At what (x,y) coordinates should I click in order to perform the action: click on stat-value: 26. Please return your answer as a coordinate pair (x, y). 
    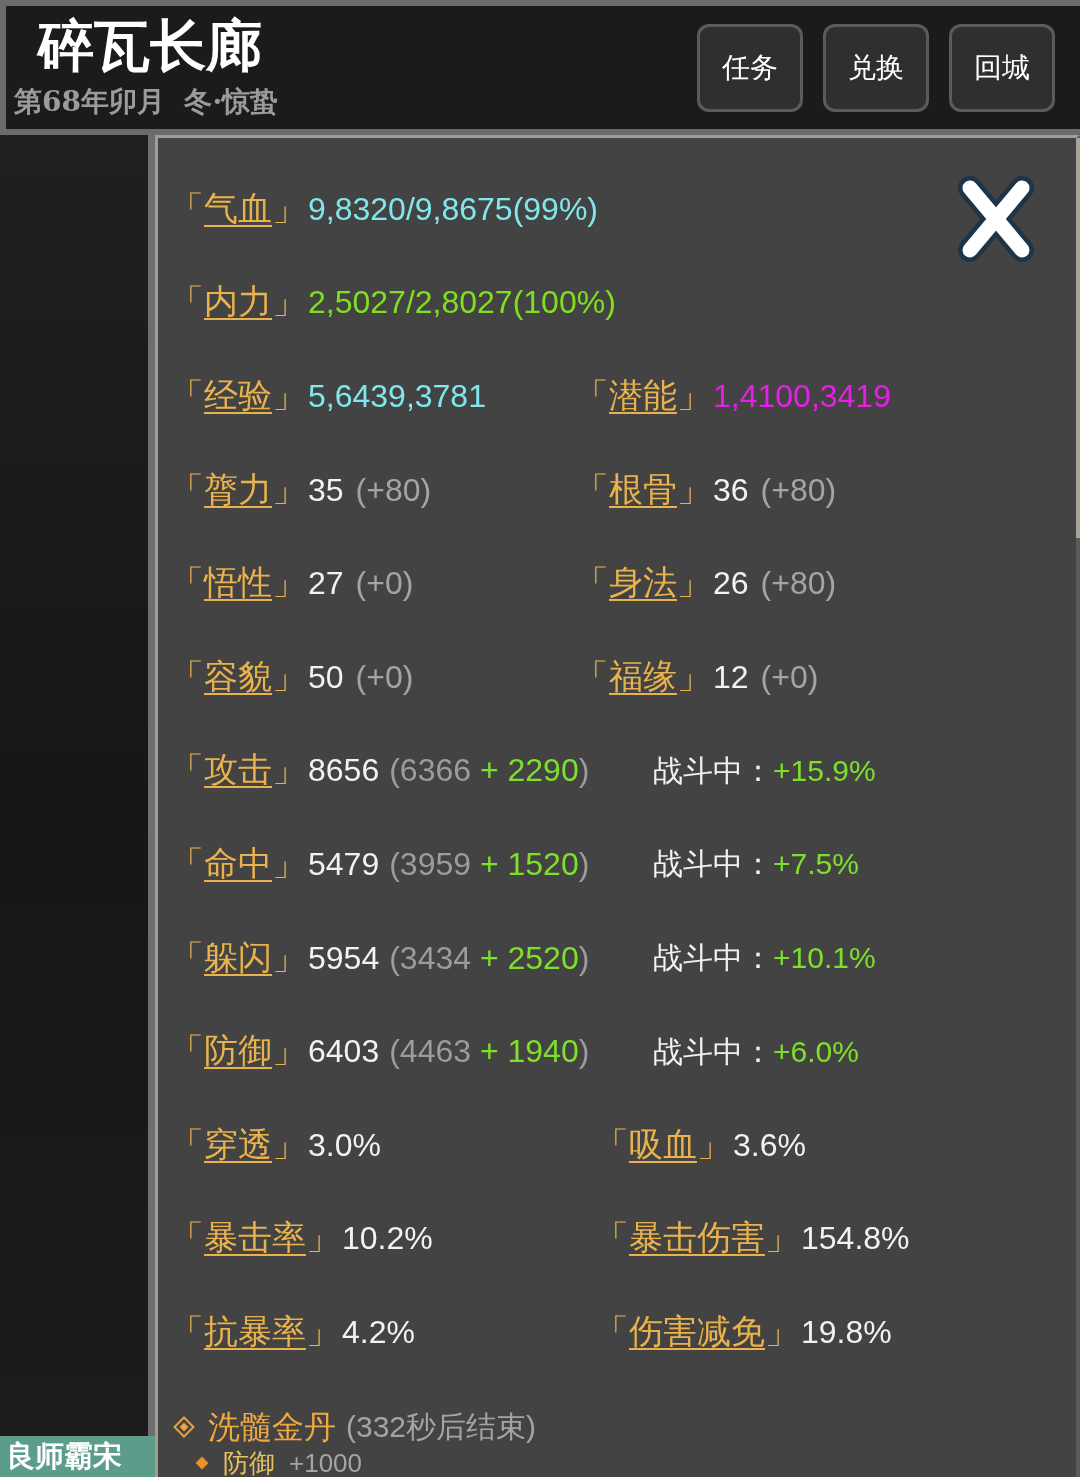
    Looking at the image, I should click on (731, 584).